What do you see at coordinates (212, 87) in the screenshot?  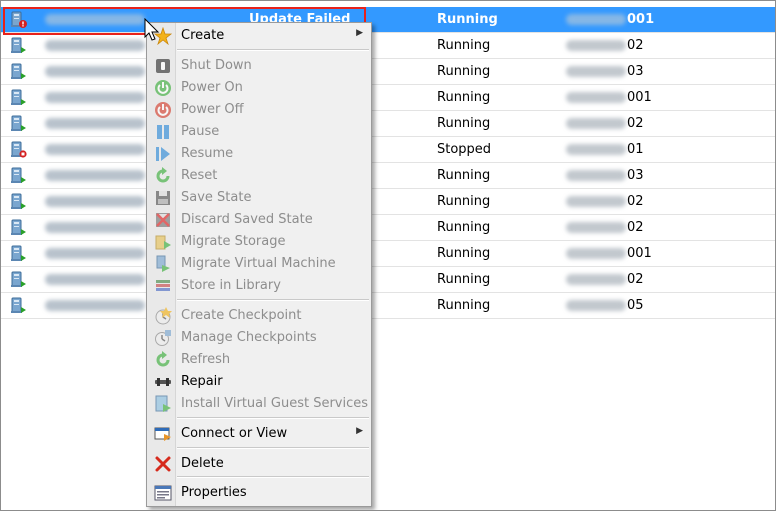 I see `menu-item-label: Power On` at bounding box center [212, 87].